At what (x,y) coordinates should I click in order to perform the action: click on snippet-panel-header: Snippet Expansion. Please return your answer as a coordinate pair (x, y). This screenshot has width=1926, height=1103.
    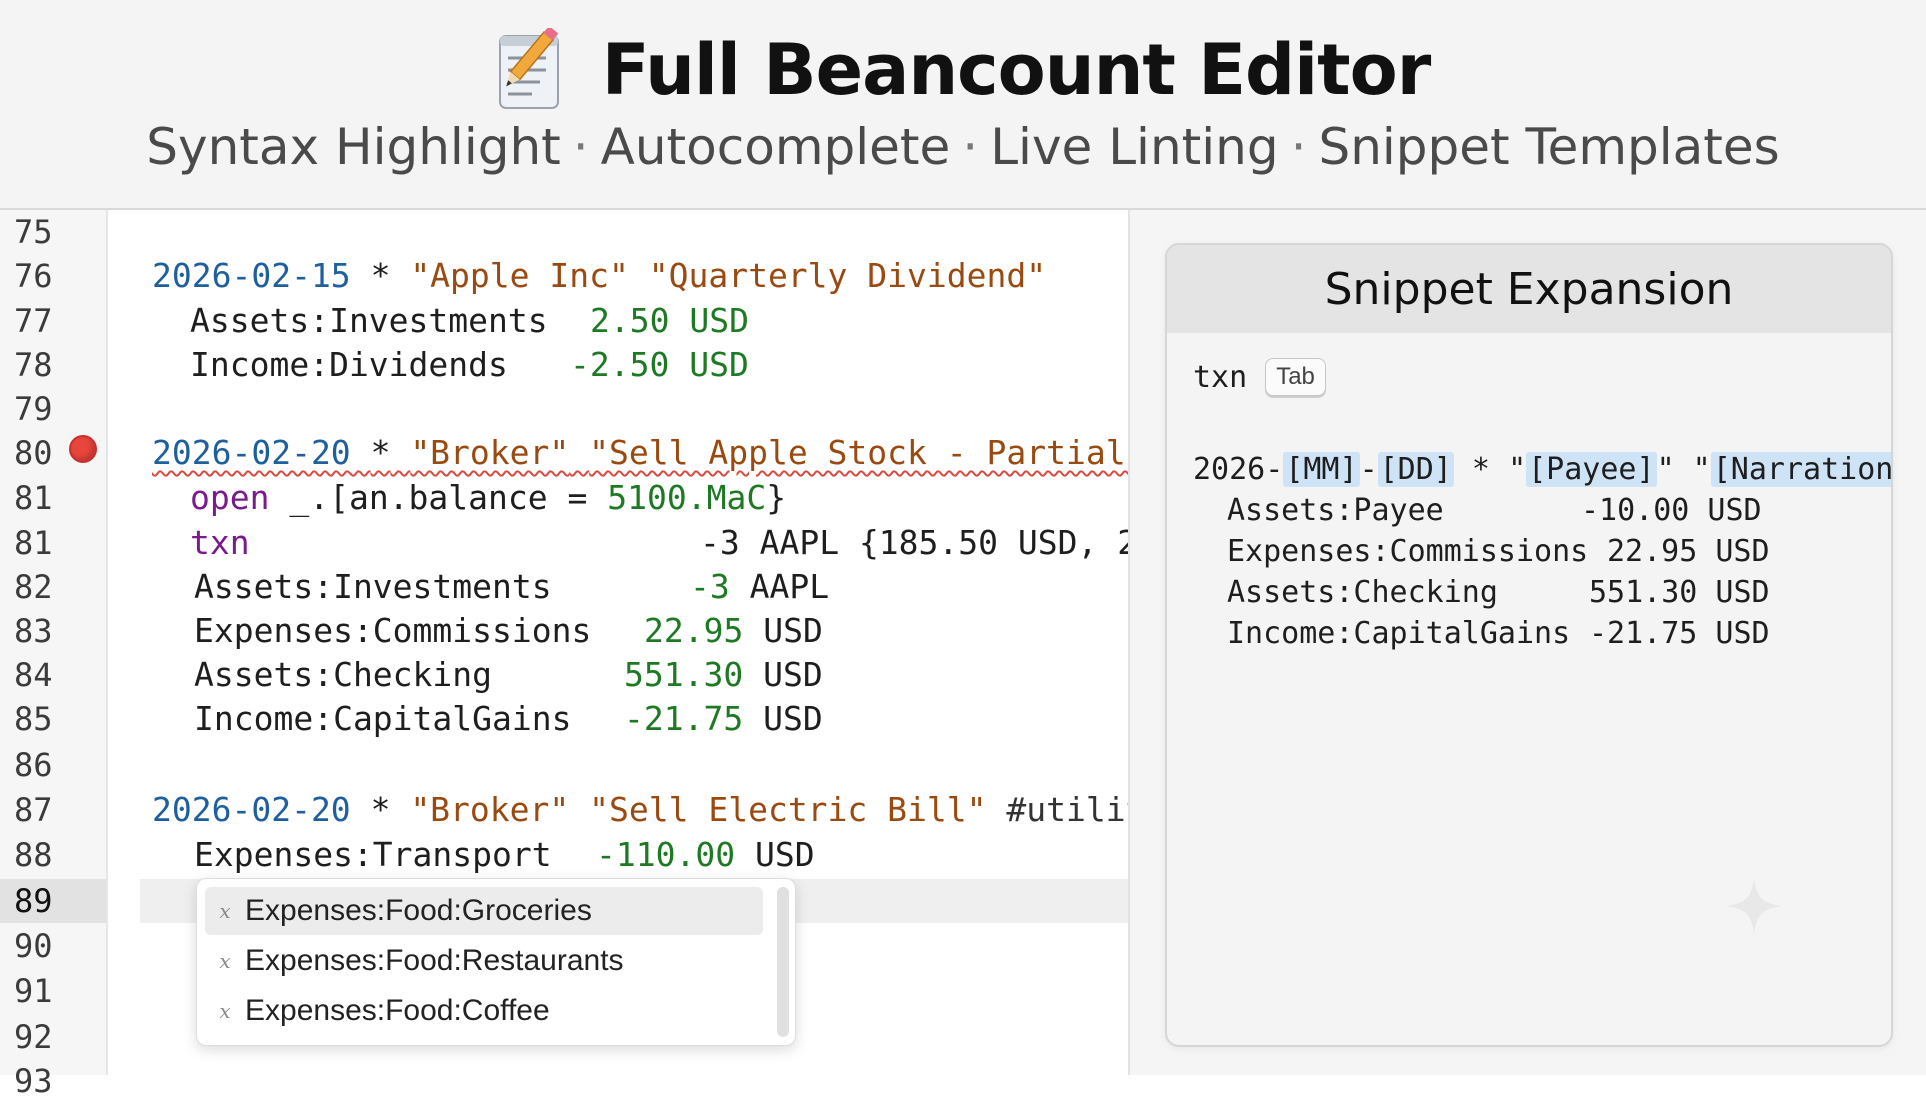
    Looking at the image, I should click on (1529, 289).